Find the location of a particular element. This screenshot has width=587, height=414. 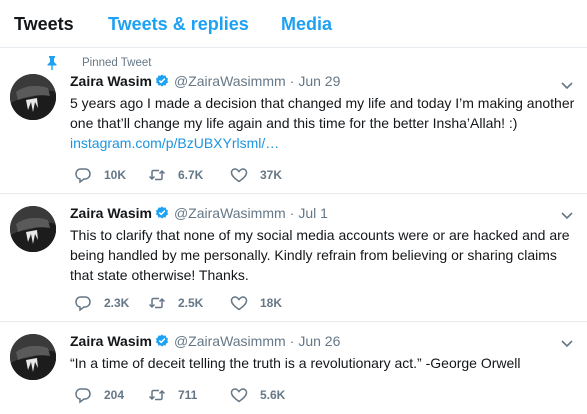

pinned-label: Pinned Tweet is located at coordinates (117, 63).